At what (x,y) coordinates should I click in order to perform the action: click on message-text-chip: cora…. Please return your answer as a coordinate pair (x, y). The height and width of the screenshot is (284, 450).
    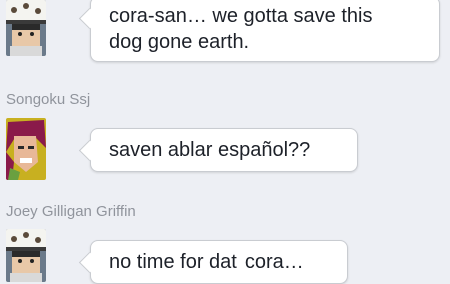
    Looking at the image, I should click on (274, 262).